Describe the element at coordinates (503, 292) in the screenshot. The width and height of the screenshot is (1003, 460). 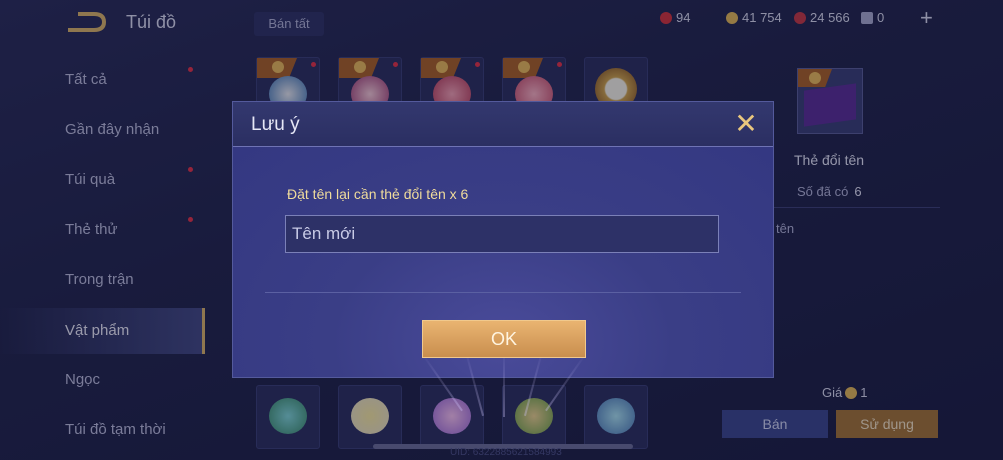
I see `divider` at that location.